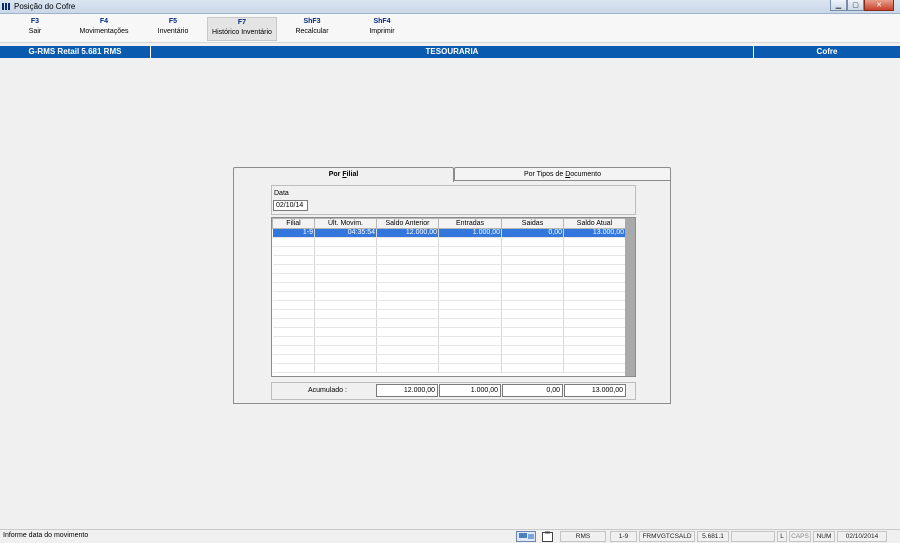 The image size is (900, 543). I want to click on column-header: Últ. Movim., so click(345, 223).